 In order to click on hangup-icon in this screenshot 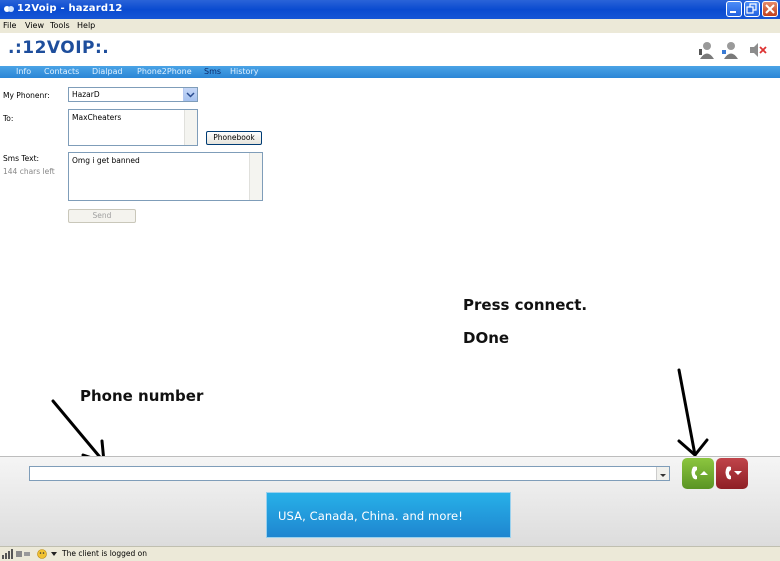, I will do `click(733, 473)`.